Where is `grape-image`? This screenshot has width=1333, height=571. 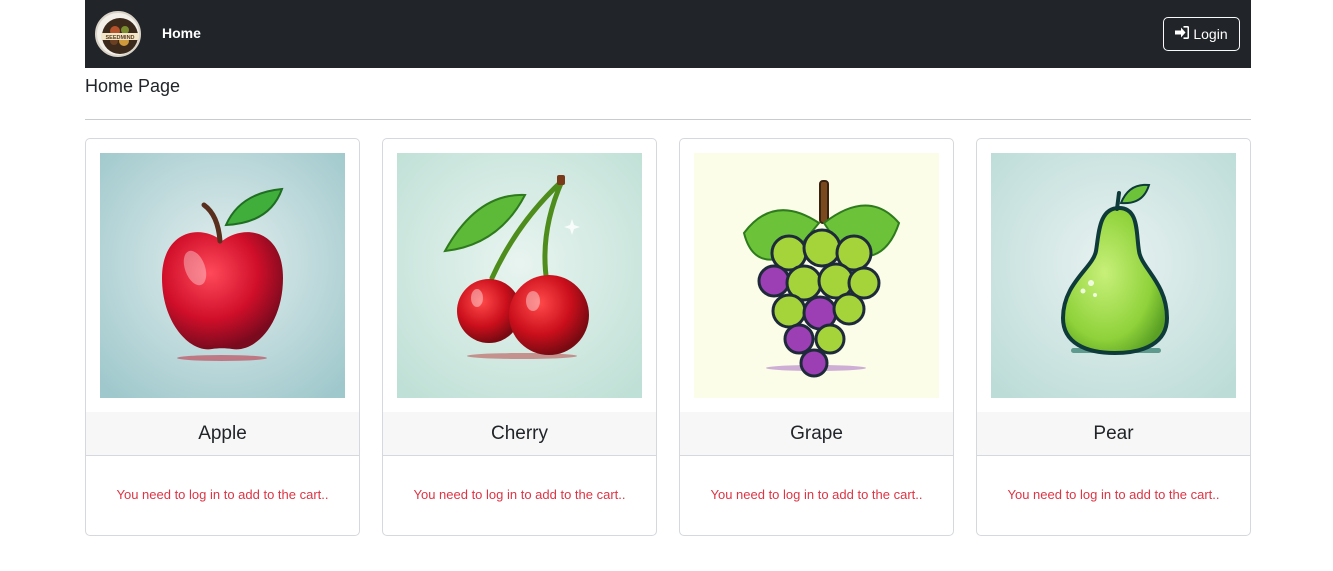
grape-image is located at coordinates (816, 275).